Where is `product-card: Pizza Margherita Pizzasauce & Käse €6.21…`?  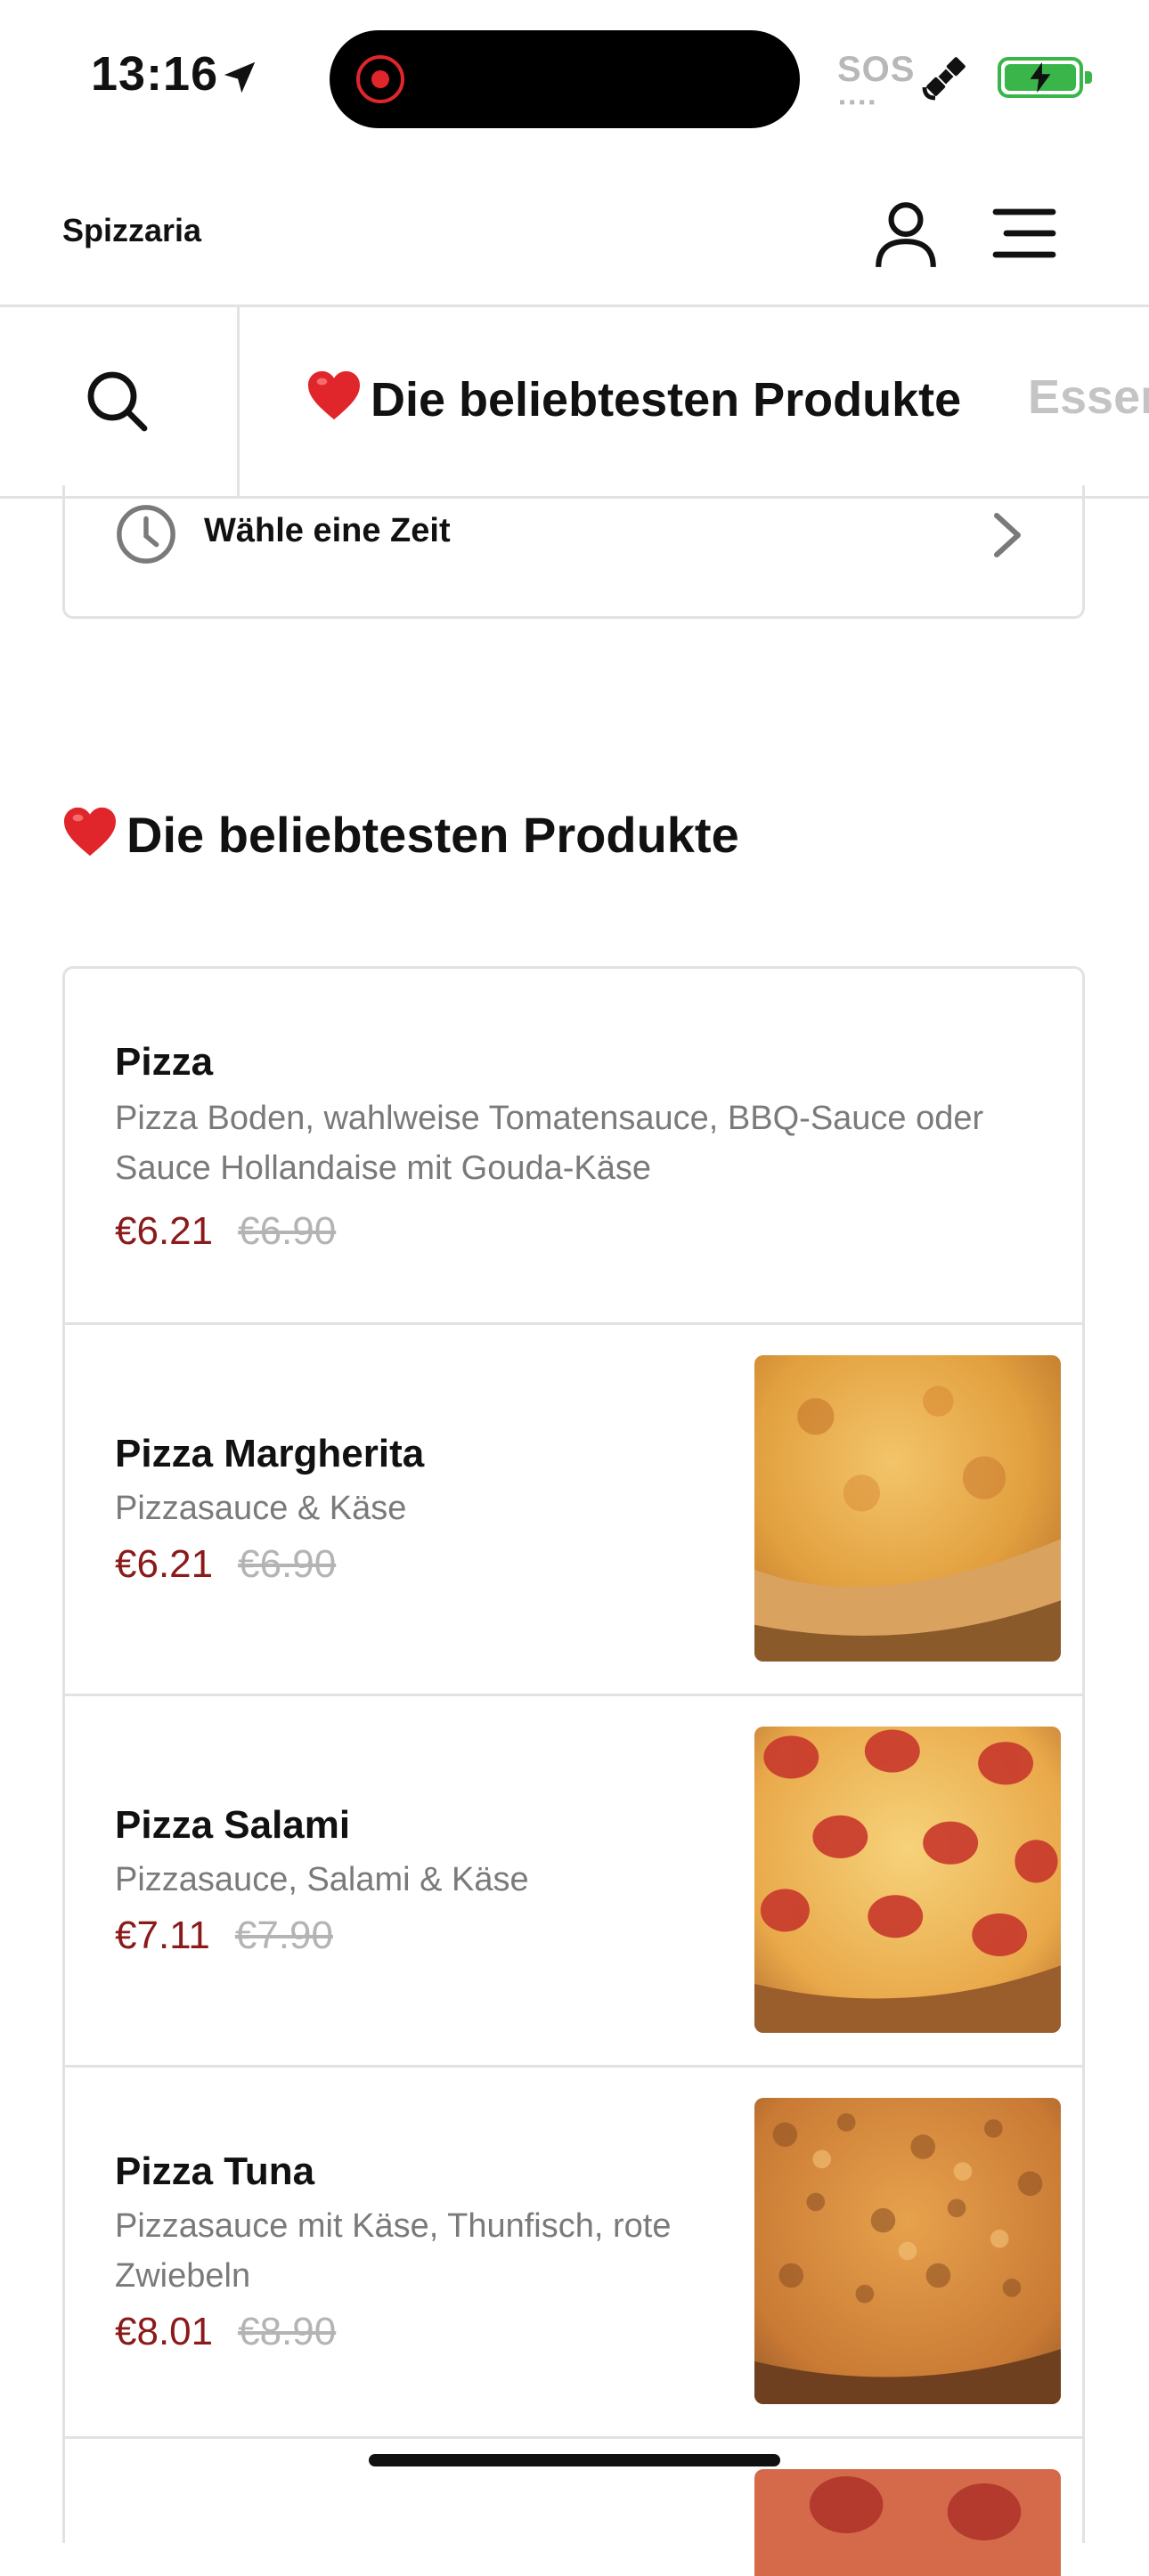 product-card: Pizza Margherita Pizzasauce & Käse €6.21… is located at coordinates (573, 1508).